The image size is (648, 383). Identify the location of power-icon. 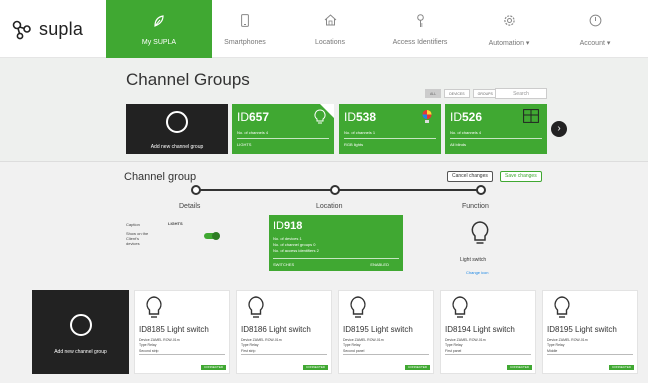
(595, 20).